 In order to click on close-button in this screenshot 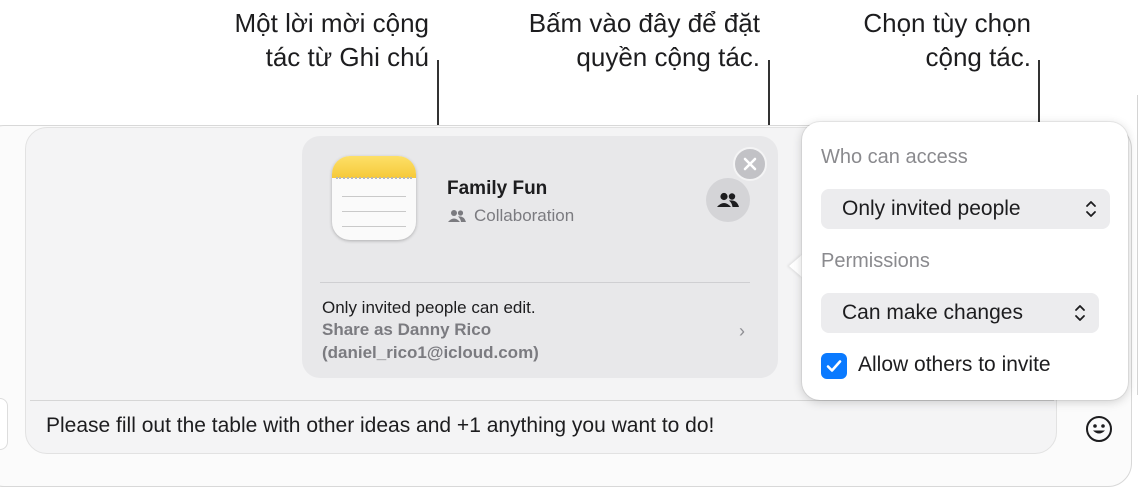, I will do `click(750, 164)`.